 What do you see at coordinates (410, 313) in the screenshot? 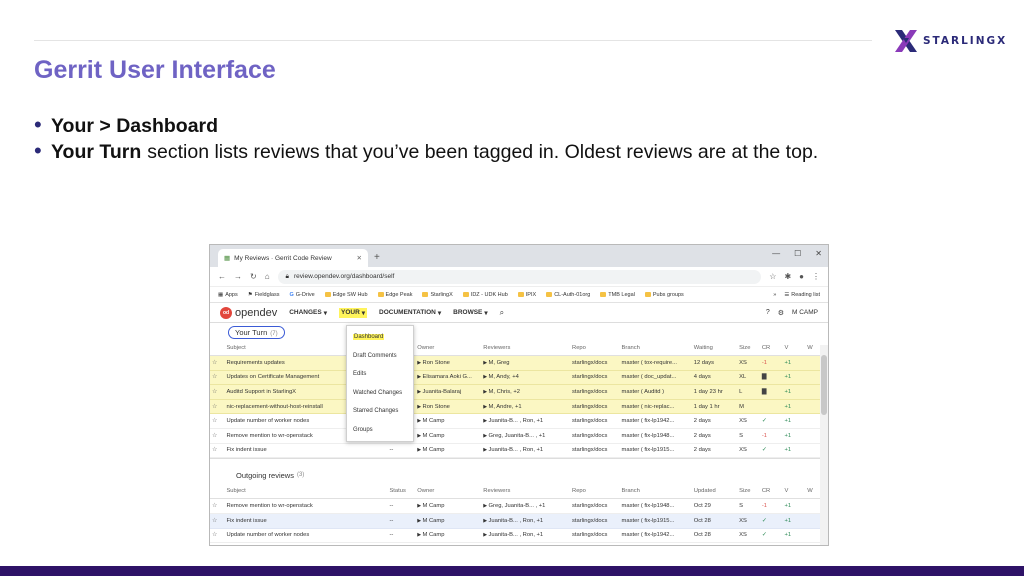
I see `menu-documentation: DOCUMENTATION ▾` at bounding box center [410, 313].